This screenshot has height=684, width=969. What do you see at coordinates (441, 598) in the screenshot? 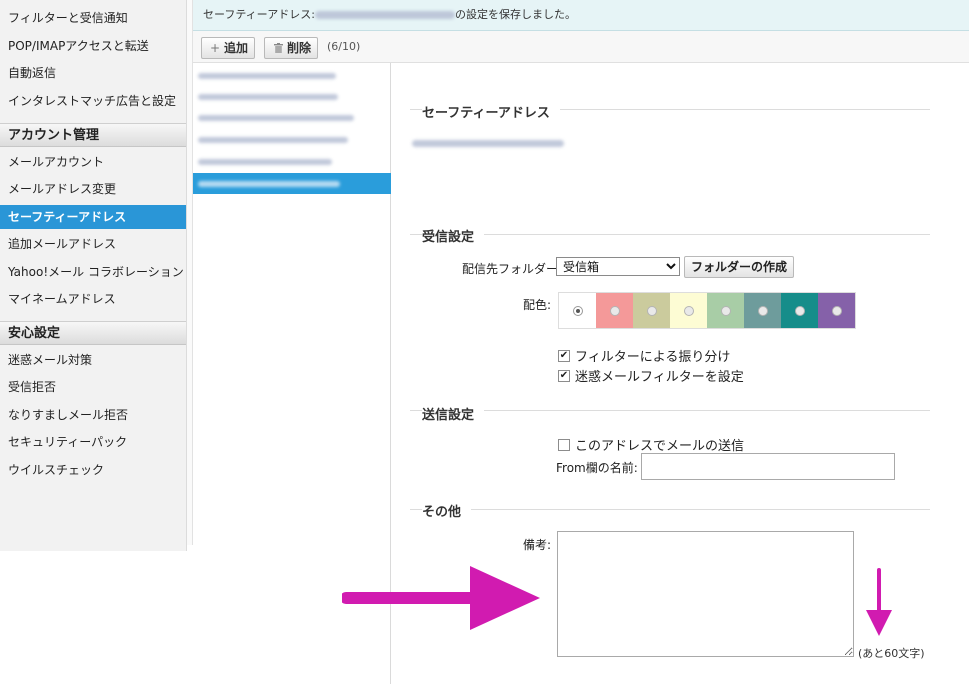
I see `annotation-arrow-right` at bounding box center [441, 598].